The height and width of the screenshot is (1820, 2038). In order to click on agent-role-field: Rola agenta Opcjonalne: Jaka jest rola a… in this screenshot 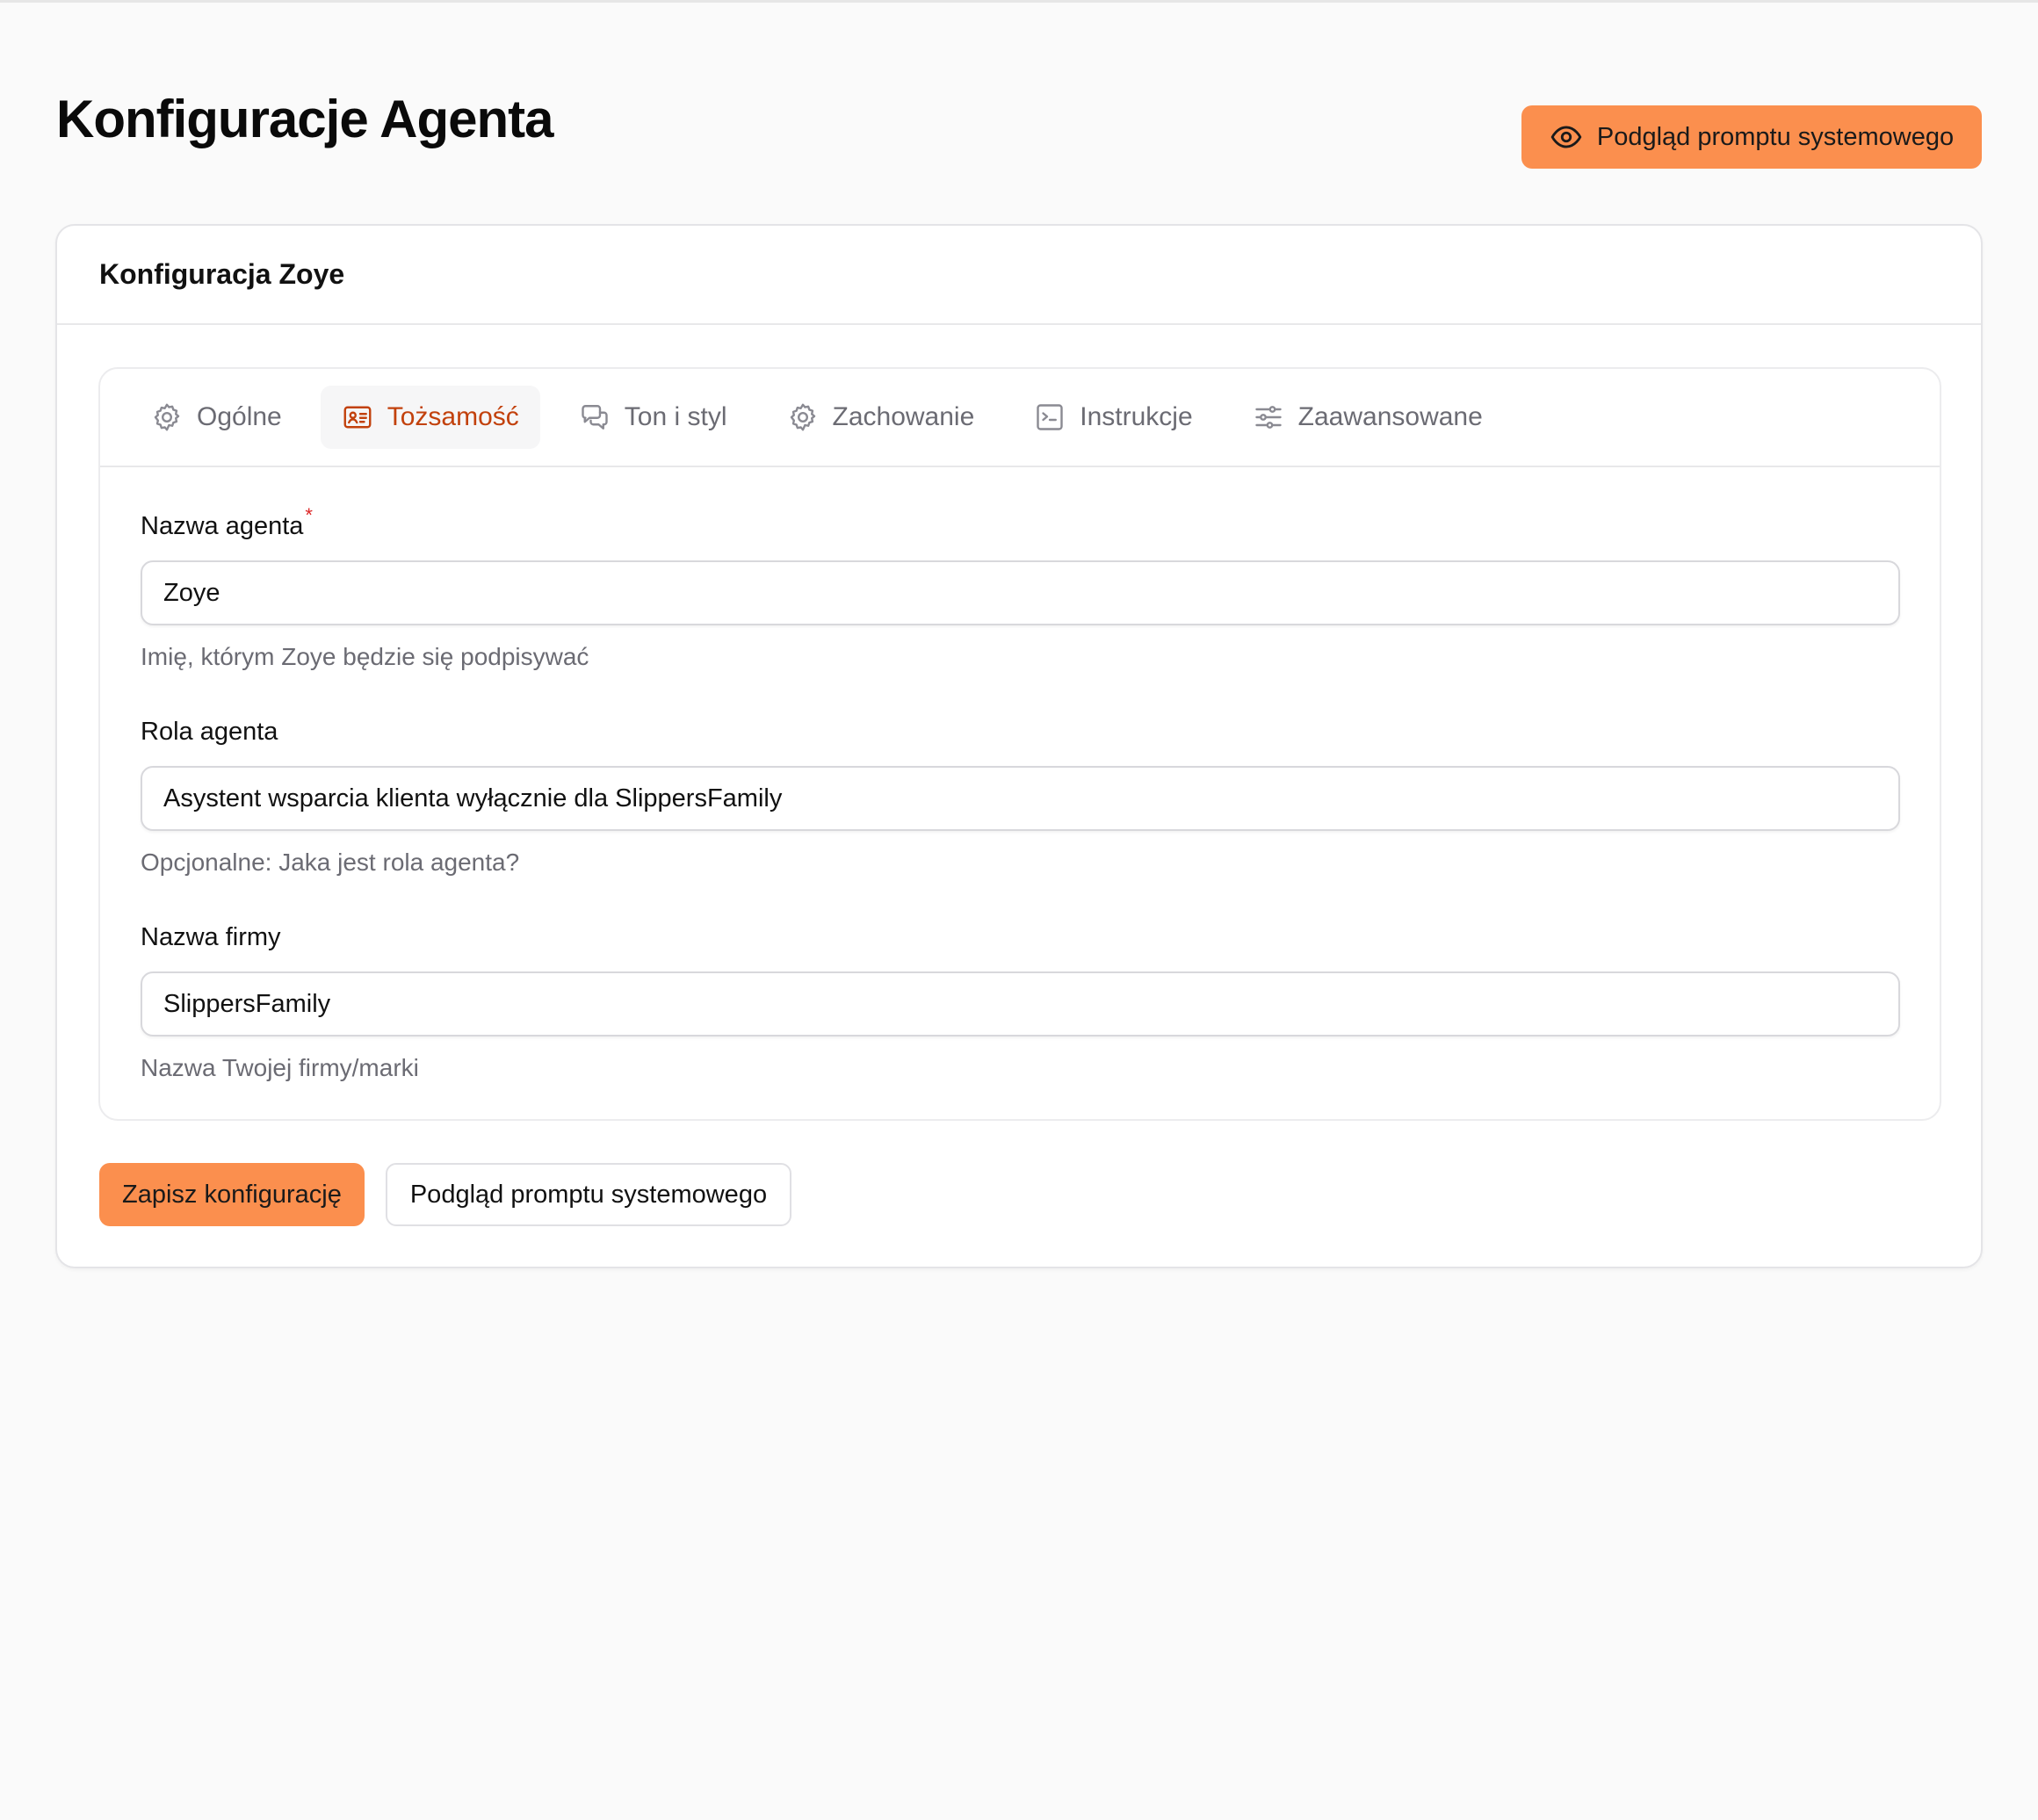, I will do `click(1020, 797)`.